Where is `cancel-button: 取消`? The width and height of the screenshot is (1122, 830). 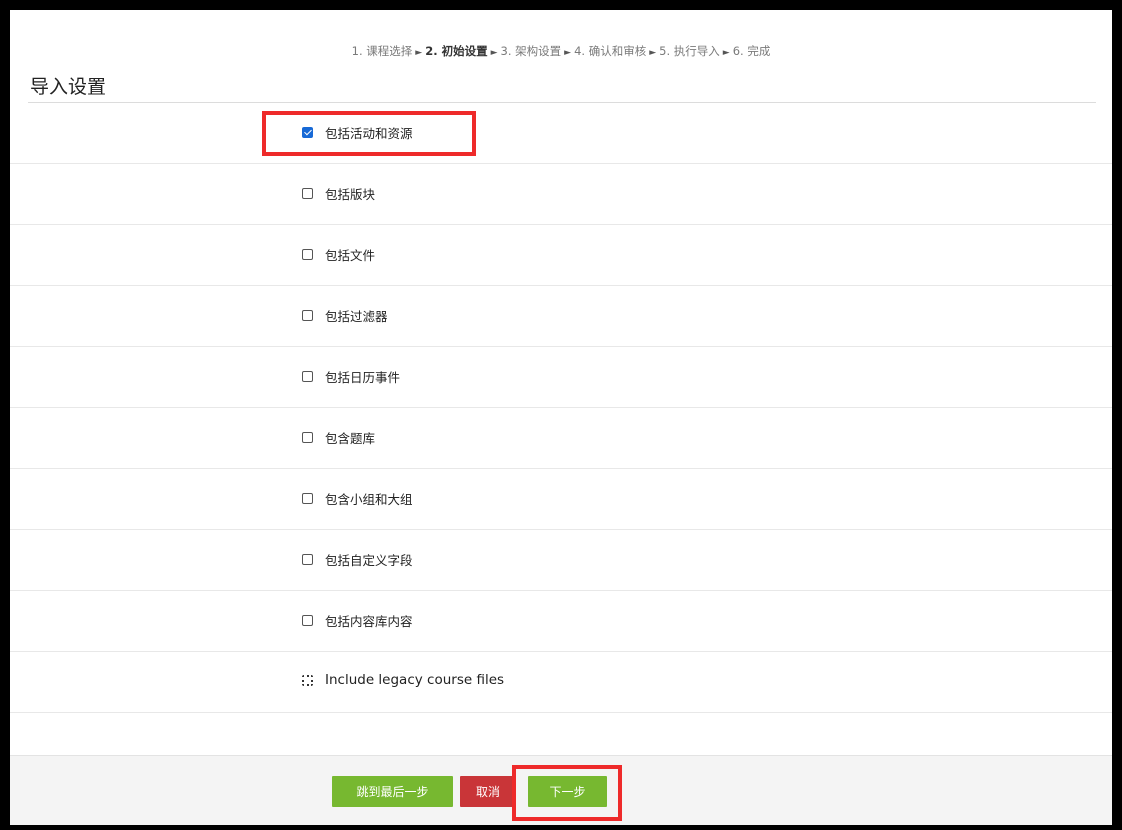
cancel-button: 取消 is located at coordinates (488, 791).